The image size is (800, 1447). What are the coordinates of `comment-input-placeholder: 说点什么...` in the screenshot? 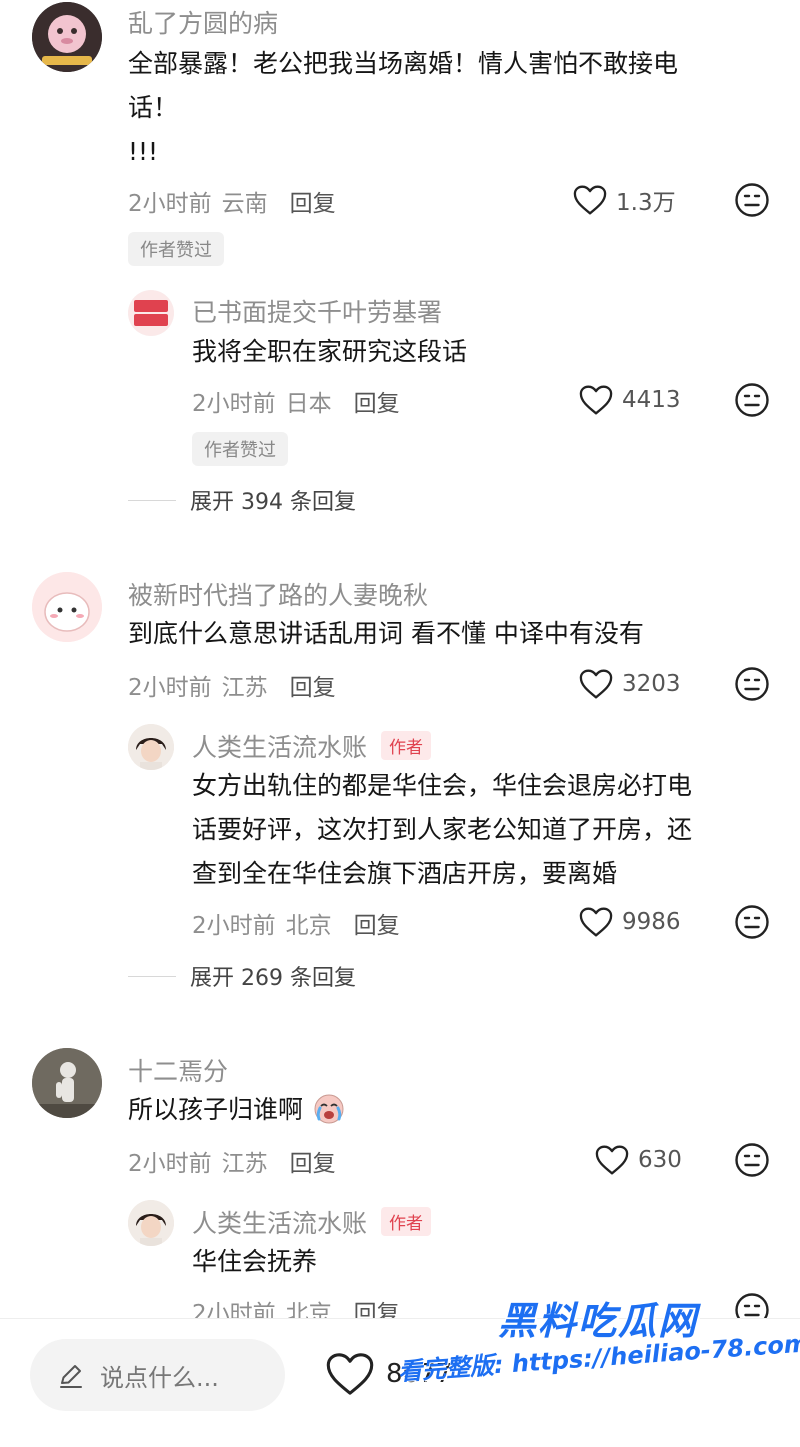 It's located at (159, 1377).